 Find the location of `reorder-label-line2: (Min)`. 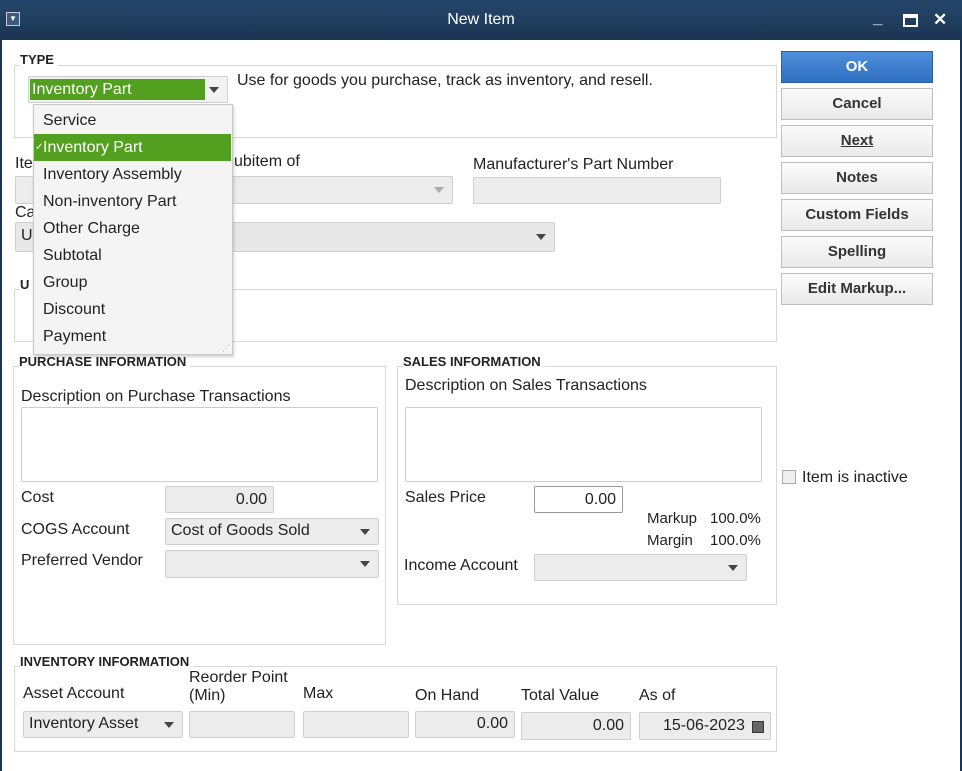

reorder-label-line2: (Min) is located at coordinates (207, 695).